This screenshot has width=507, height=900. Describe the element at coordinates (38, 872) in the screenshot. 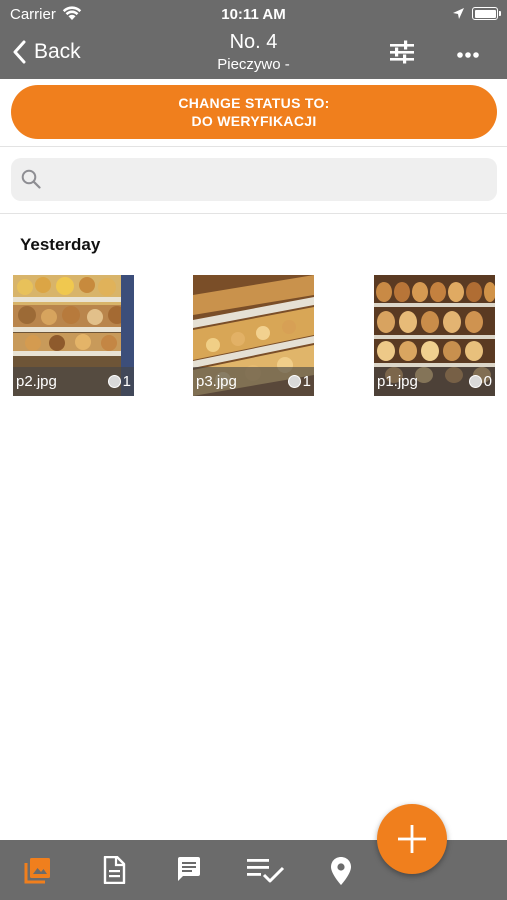

I see `photos-icon` at that location.